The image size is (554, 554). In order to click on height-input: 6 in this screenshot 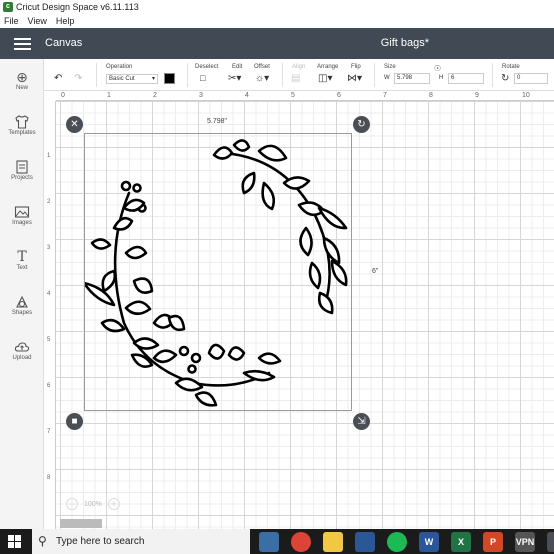, I will do `click(466, 78)`.